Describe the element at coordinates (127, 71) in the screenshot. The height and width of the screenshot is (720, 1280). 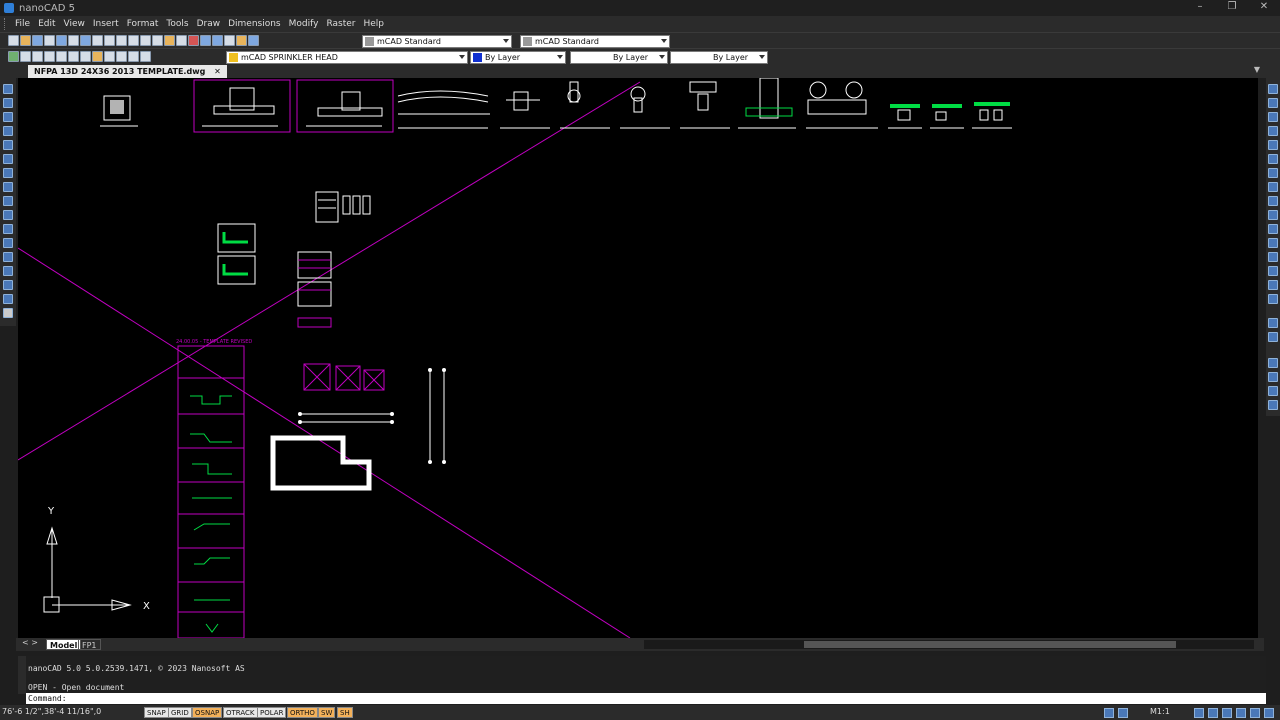
I see `document-tab: NFPA 13D 24X36 2013 TEMPLATE.dwg ✕` at that location.